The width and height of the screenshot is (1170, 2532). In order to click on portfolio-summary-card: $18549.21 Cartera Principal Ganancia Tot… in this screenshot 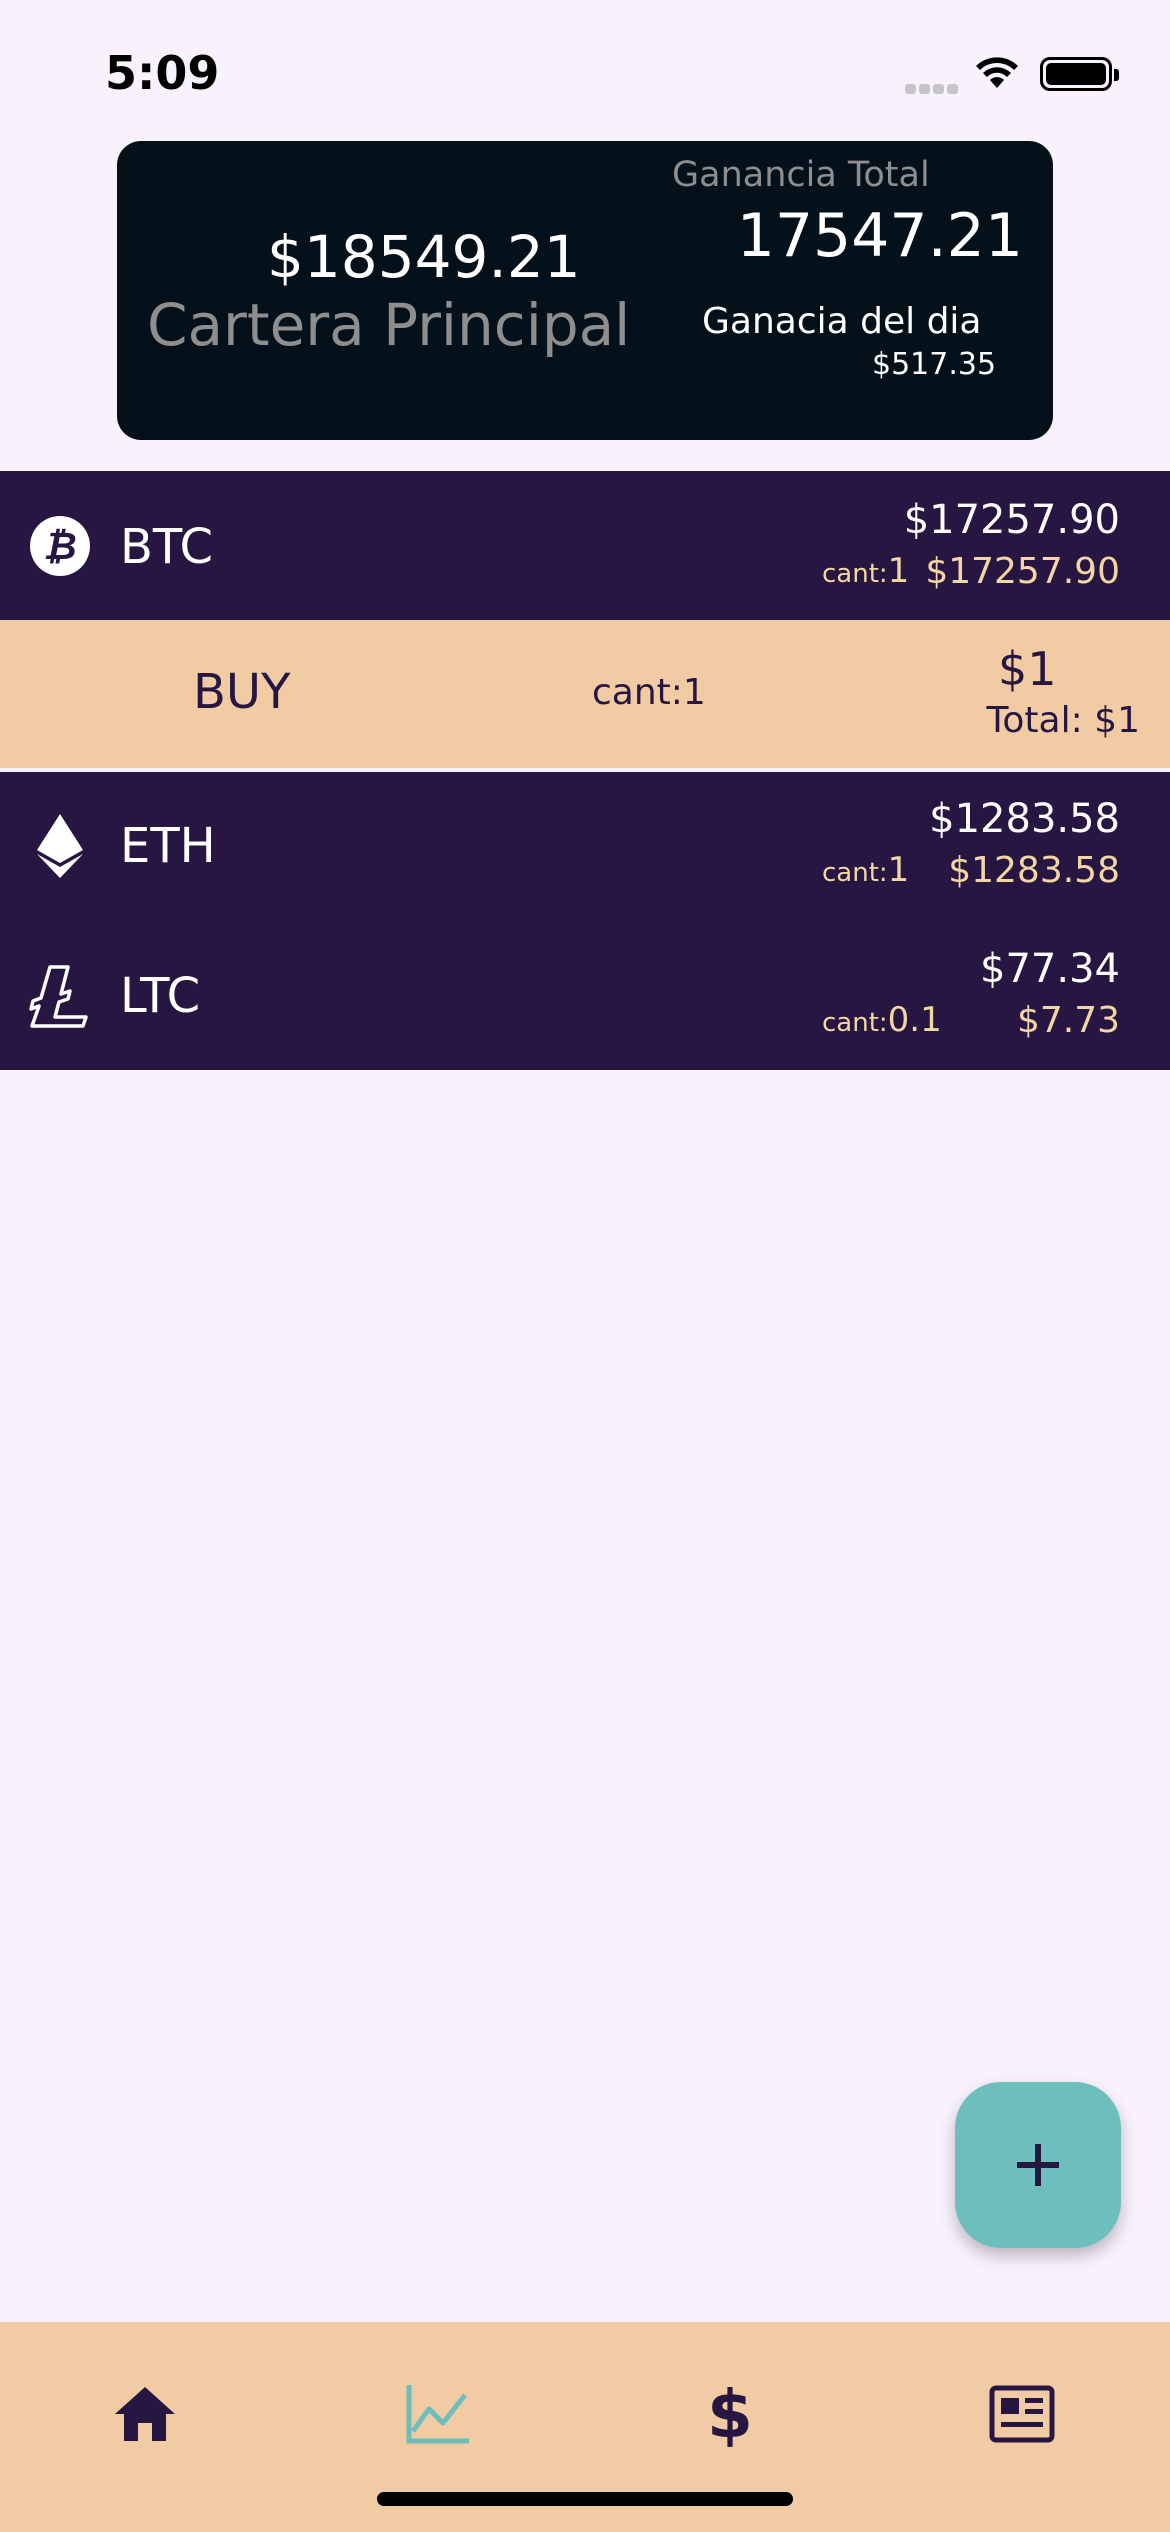, I will do `click(585, 290)`.